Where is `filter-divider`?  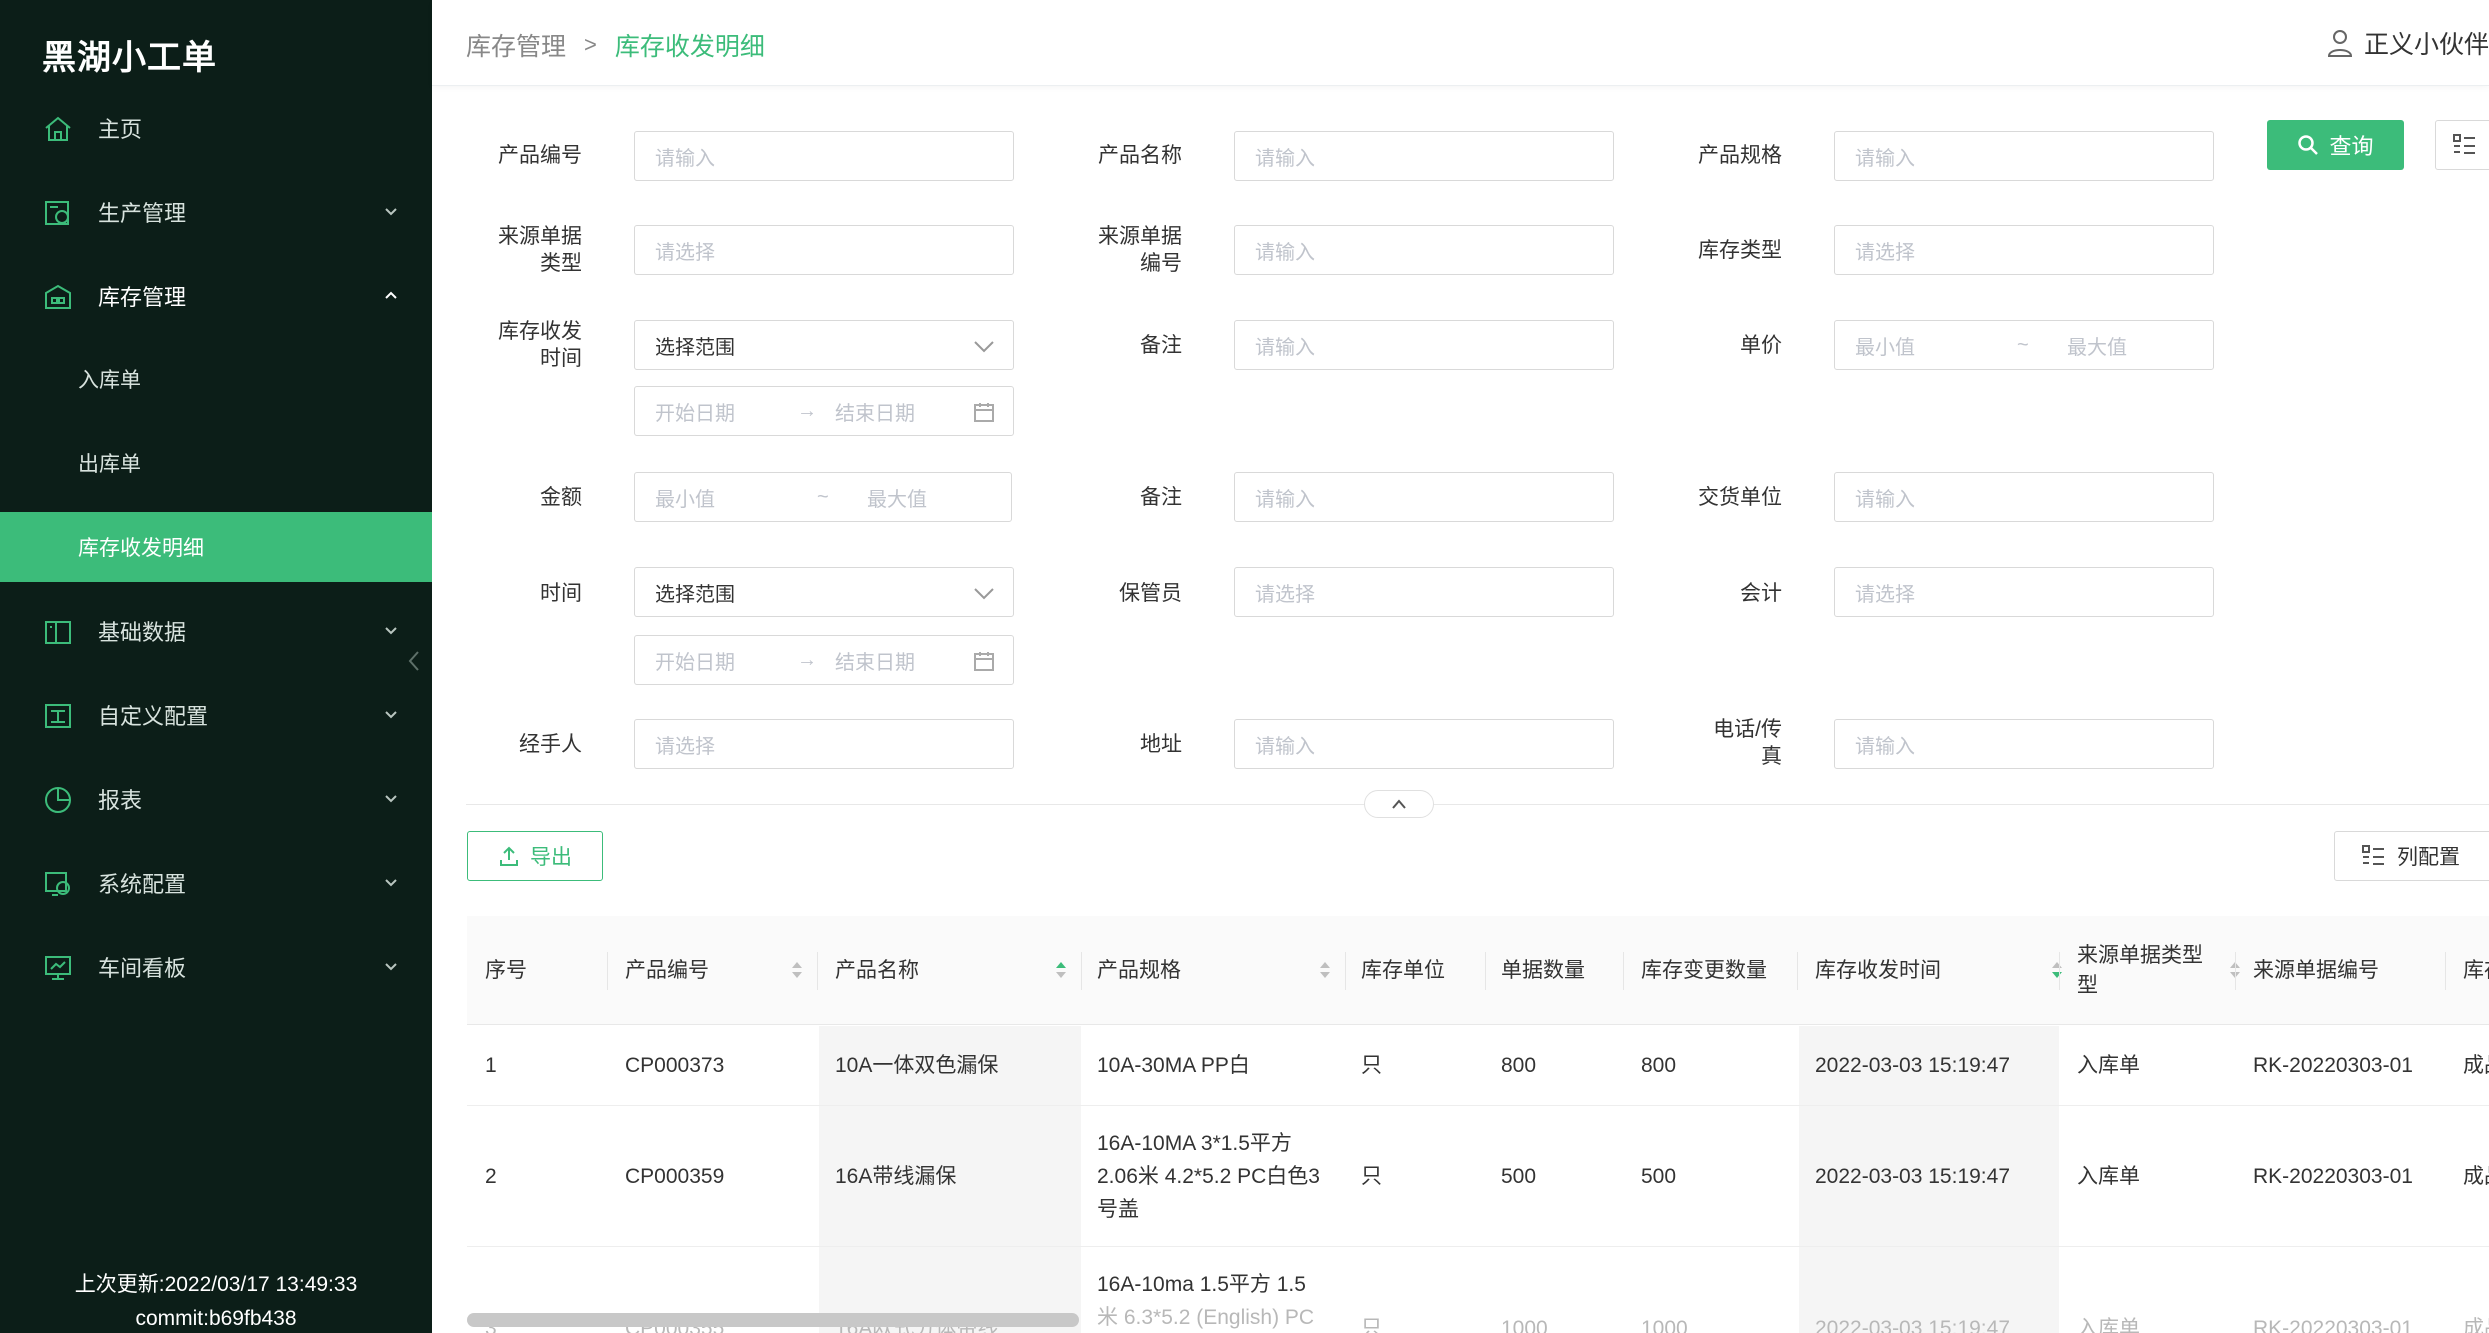
filter-divider is located at coordinates (1477, 804).